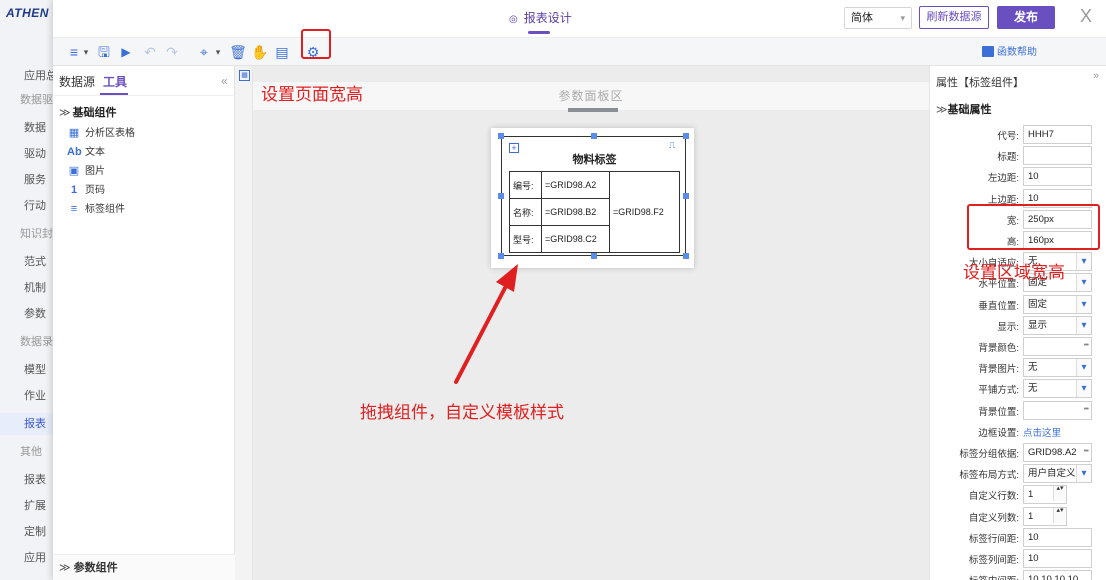  Describe the element at coordinates (95, 171) in the screenshot. I see `component-item-label: 图片` at that location.